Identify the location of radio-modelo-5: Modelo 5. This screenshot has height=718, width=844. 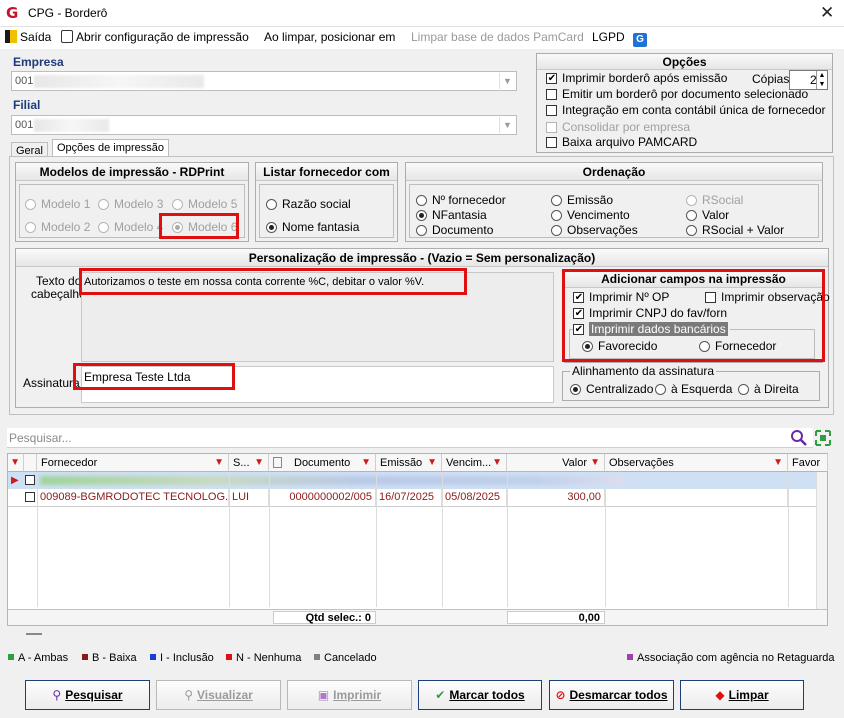
(204, 204).